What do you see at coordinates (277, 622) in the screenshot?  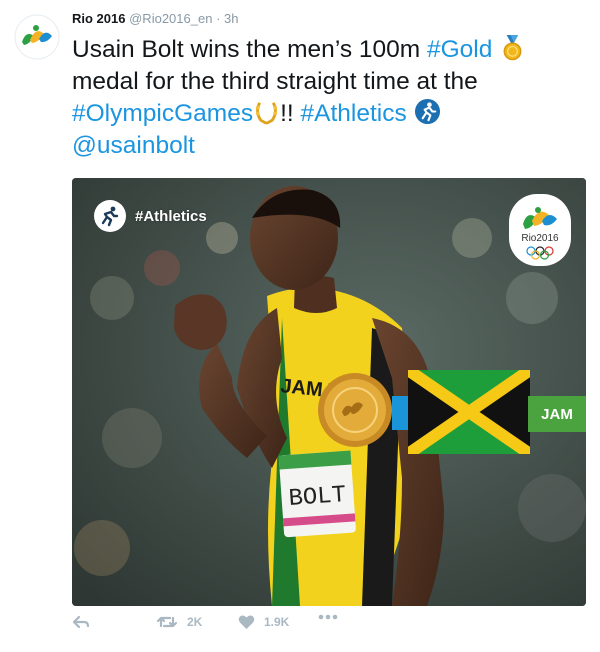 I see `like-count: 1.9K` at bounding box center [277, 622].